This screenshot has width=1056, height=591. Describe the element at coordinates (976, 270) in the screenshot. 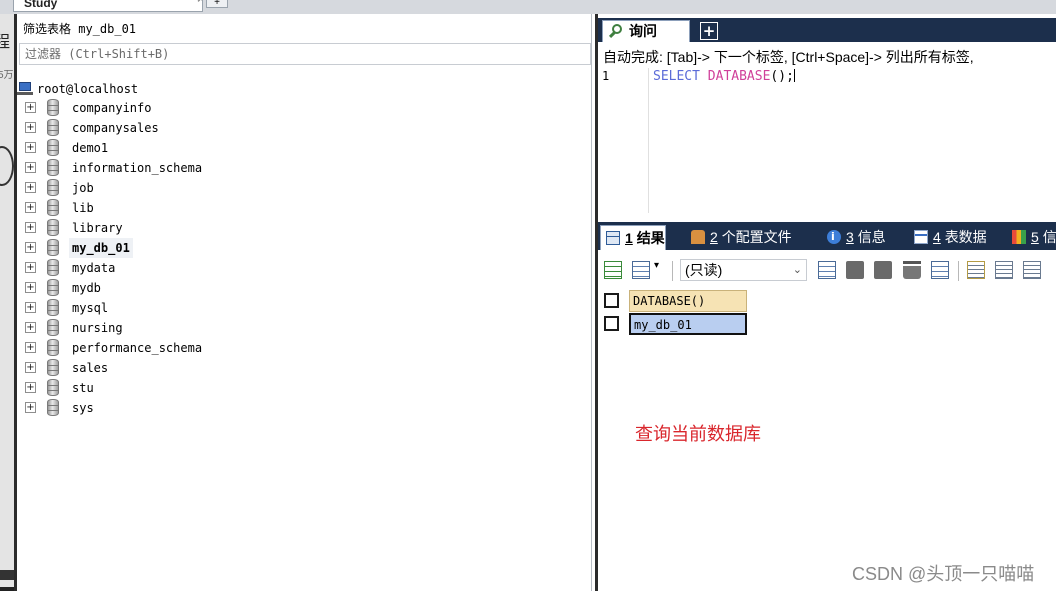

I see `grid-view-icon` at that location.